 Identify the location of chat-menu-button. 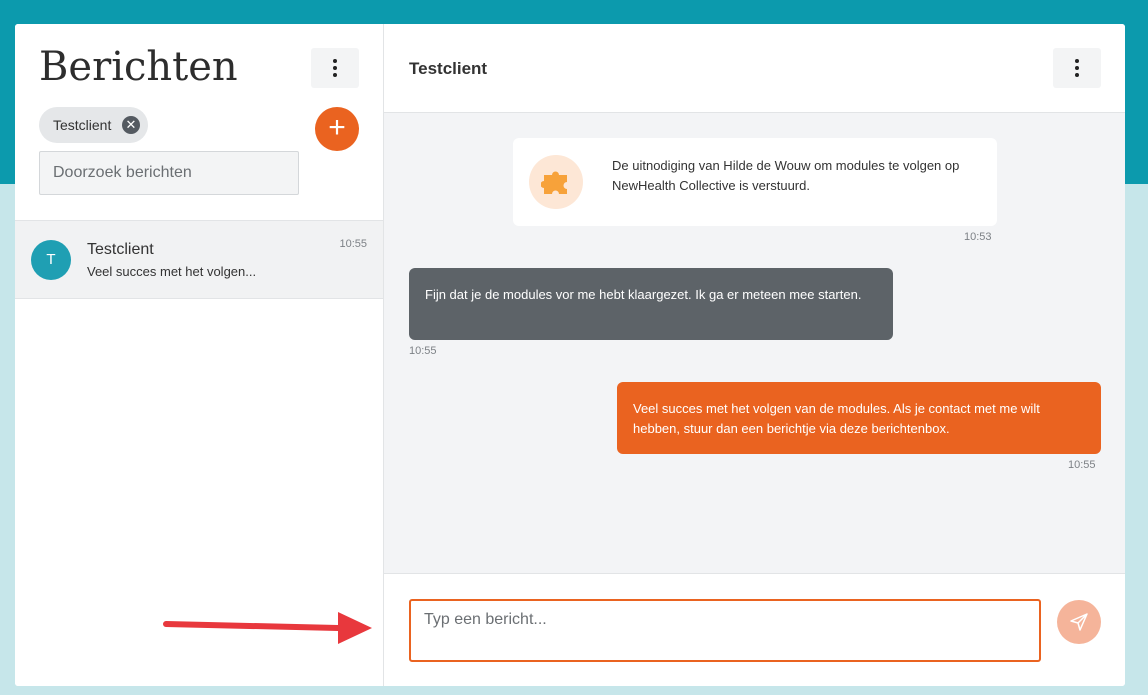
(1077, 68).